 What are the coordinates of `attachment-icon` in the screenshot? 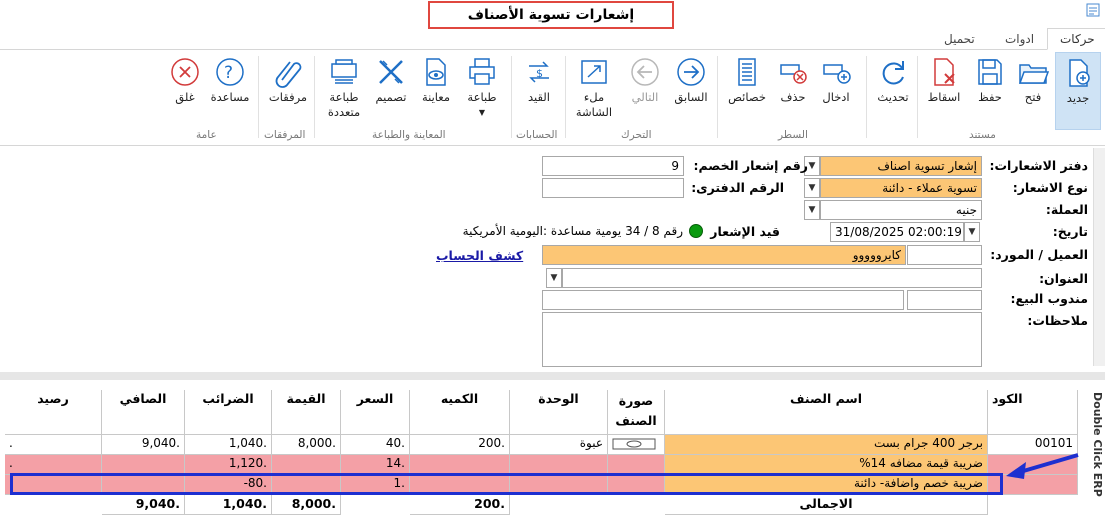 It's located at (288, 74).